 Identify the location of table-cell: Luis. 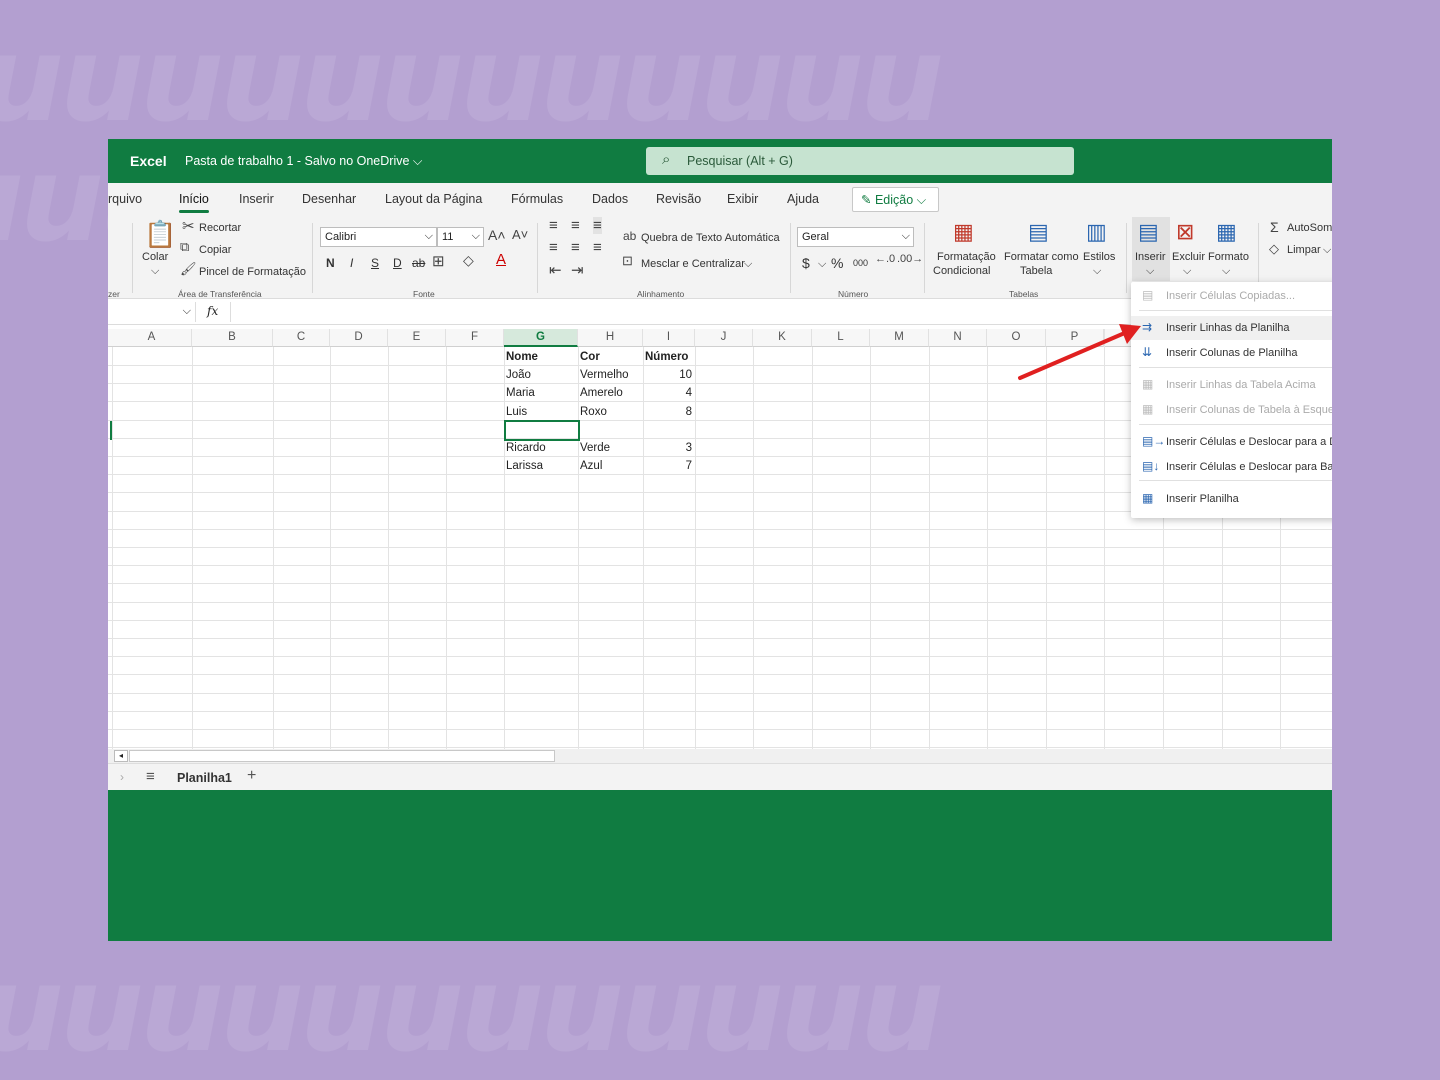
(541, 412).